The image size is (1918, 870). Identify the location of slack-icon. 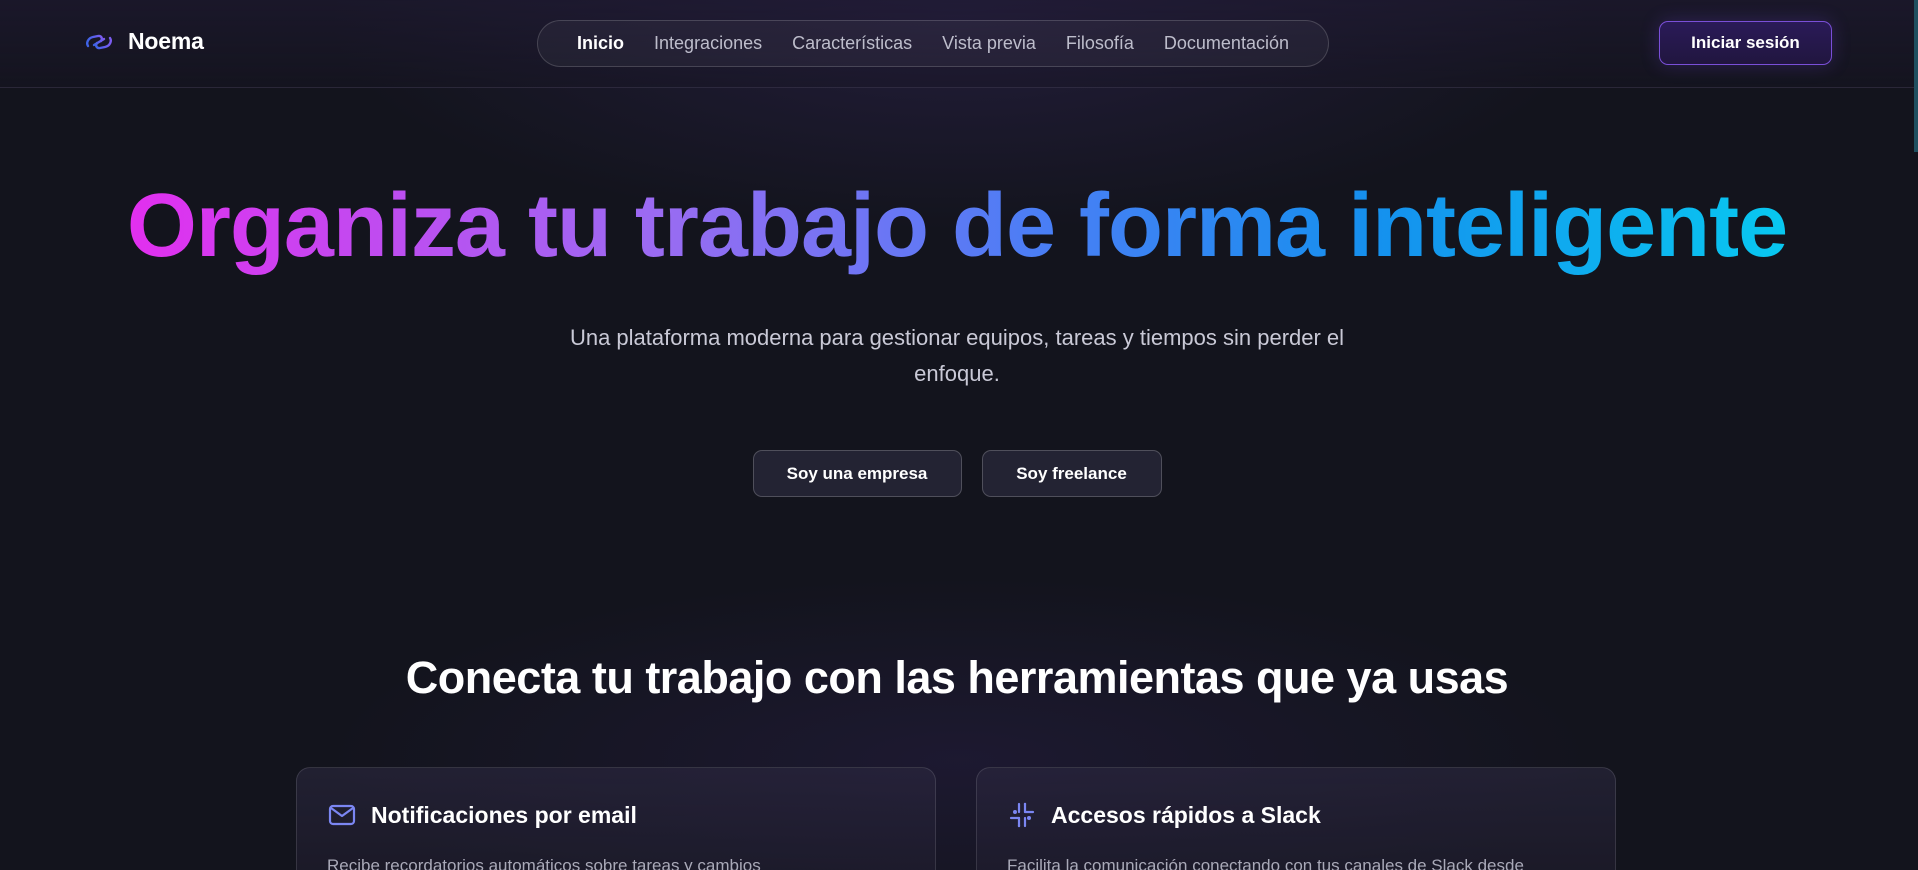
(1022, 815).